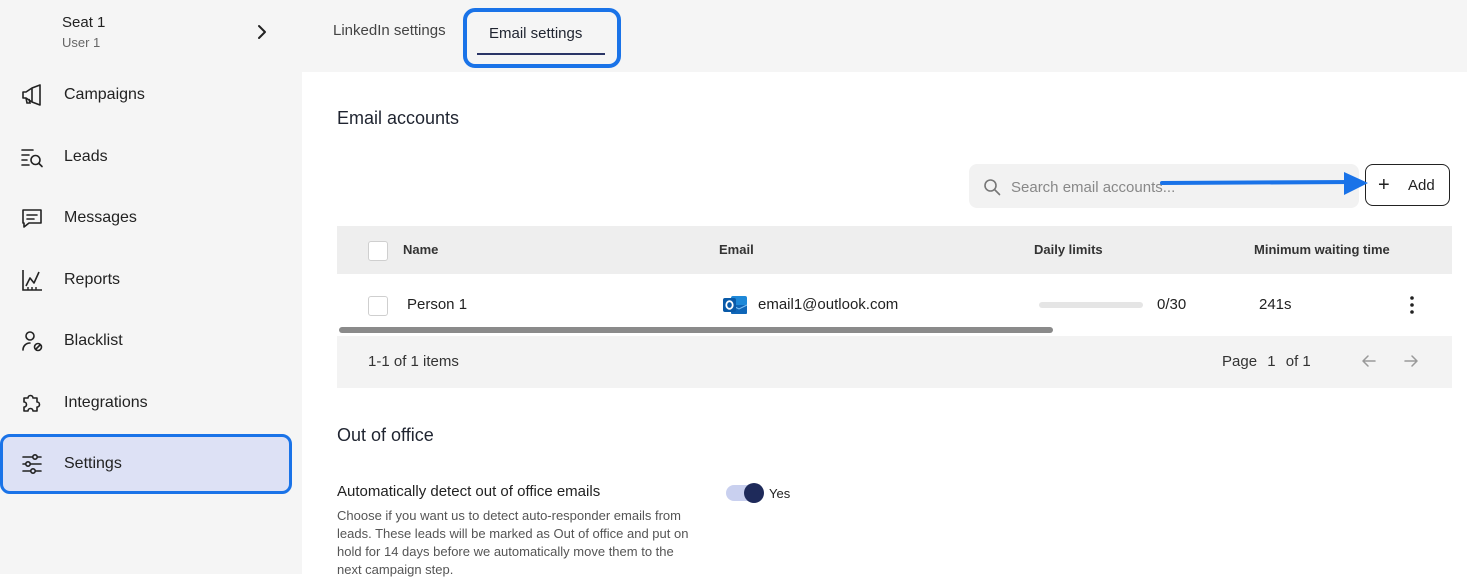 The height and width of the screenshot is (579, 1467). Describe the element at coordinates (92, 279) in the screenshot. I see `sidebar-item-label: Reports` at that location.